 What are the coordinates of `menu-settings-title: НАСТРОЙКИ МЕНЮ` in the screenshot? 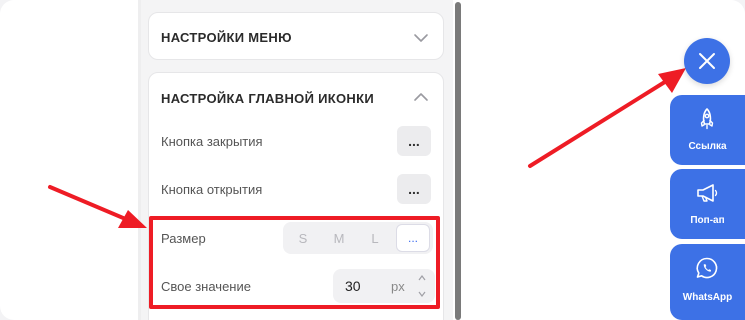 It's located at (226, 37).